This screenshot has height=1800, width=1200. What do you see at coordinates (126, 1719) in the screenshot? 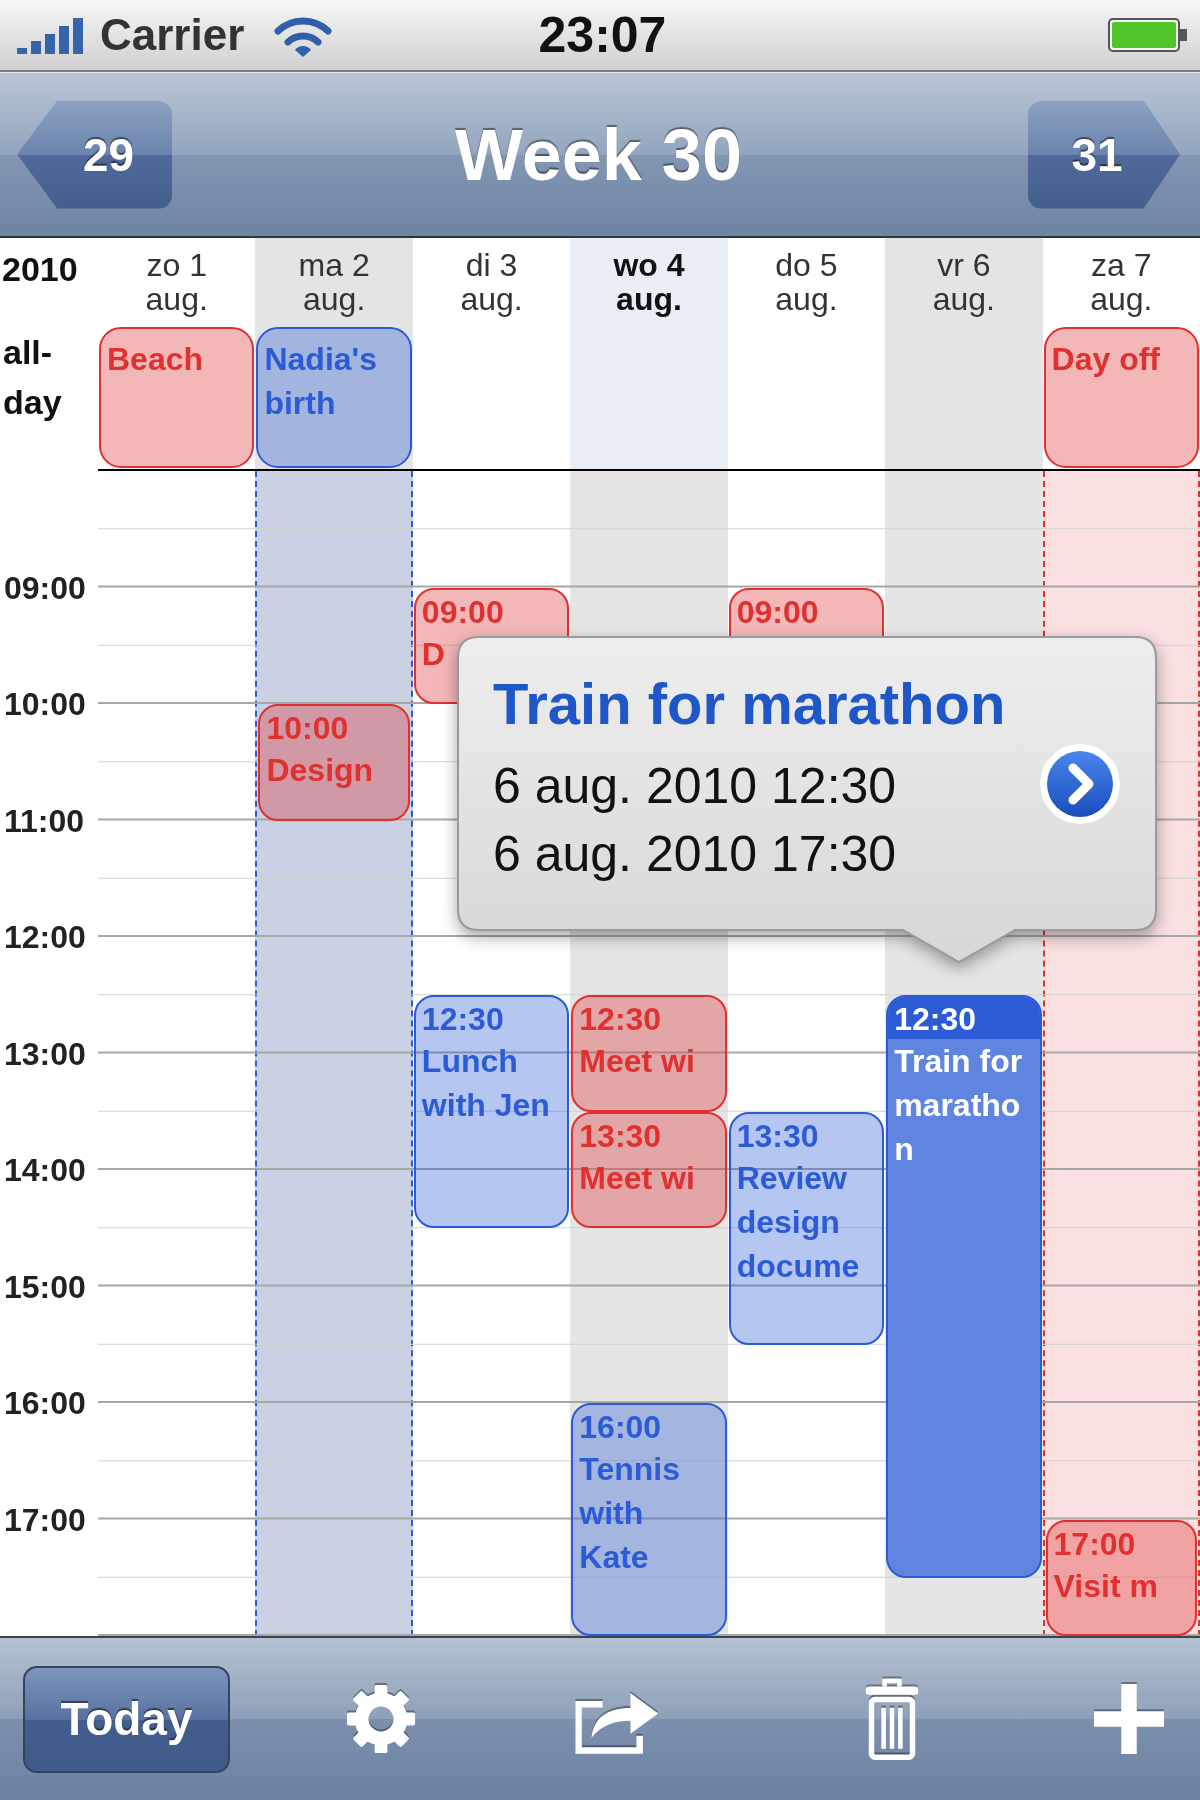
I see `today-button: Today` at bounding box center [126, 1719].